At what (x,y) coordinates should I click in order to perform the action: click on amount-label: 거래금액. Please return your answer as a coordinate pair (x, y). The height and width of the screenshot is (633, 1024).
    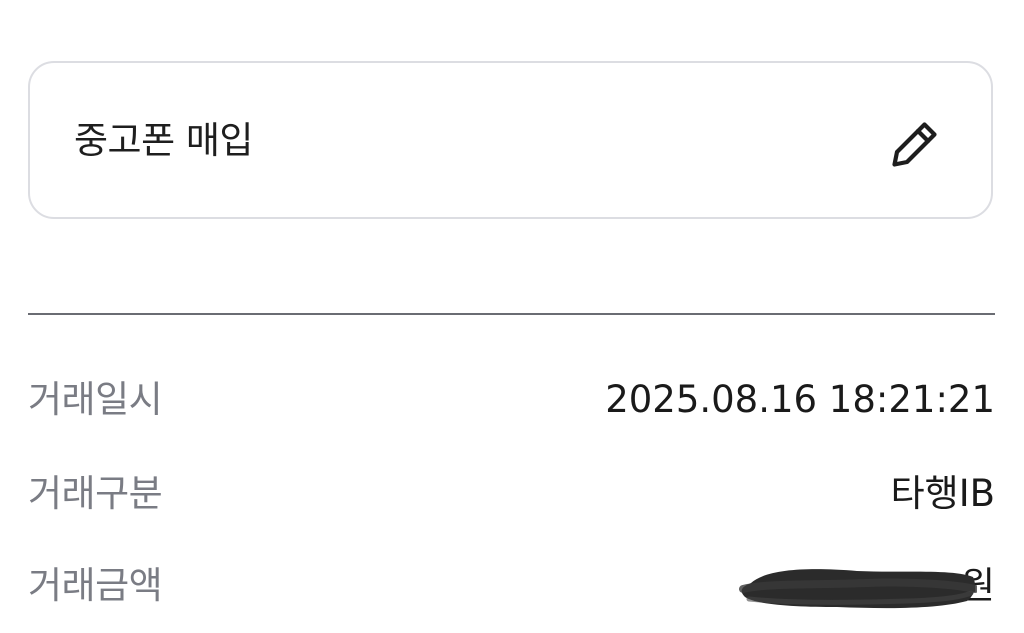
    Looking at the image, I should click on (95, 585).